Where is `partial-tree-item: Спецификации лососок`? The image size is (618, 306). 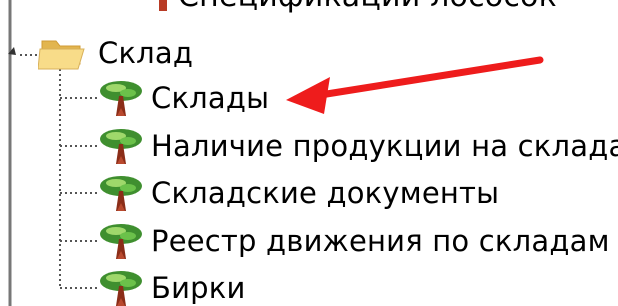 partial-tree-item: Спецификации лососок is located at coordinates (356, 8).